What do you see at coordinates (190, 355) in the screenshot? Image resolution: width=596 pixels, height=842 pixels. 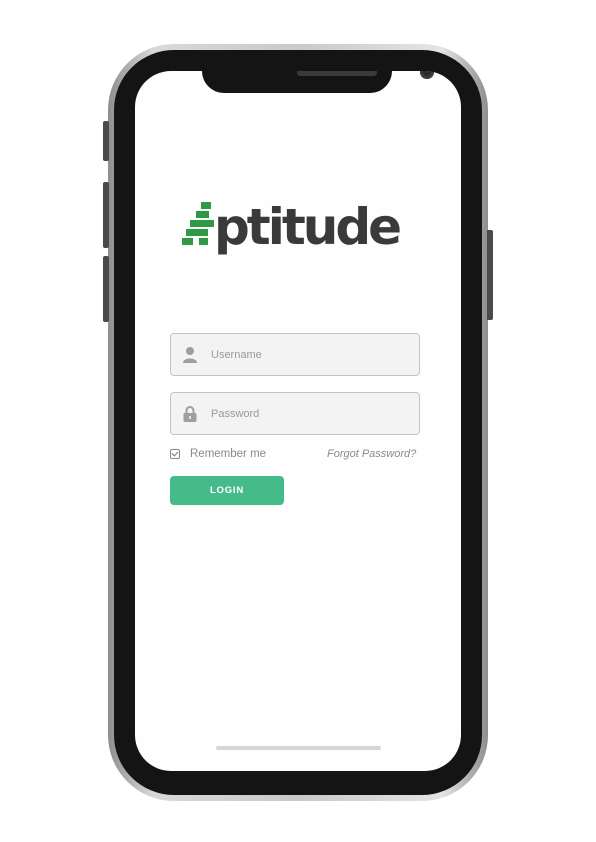 I see `user-icon` at bounding box center [190, 355].